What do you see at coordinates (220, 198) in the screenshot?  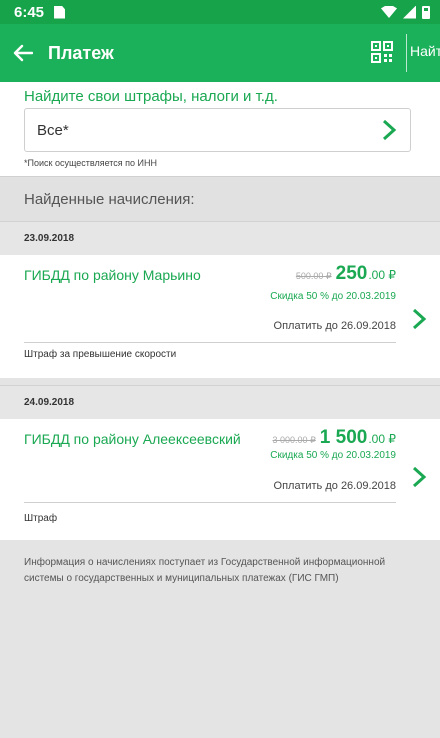 I see `results-header: Найденные начисления:` at bounding box center [220, 198].